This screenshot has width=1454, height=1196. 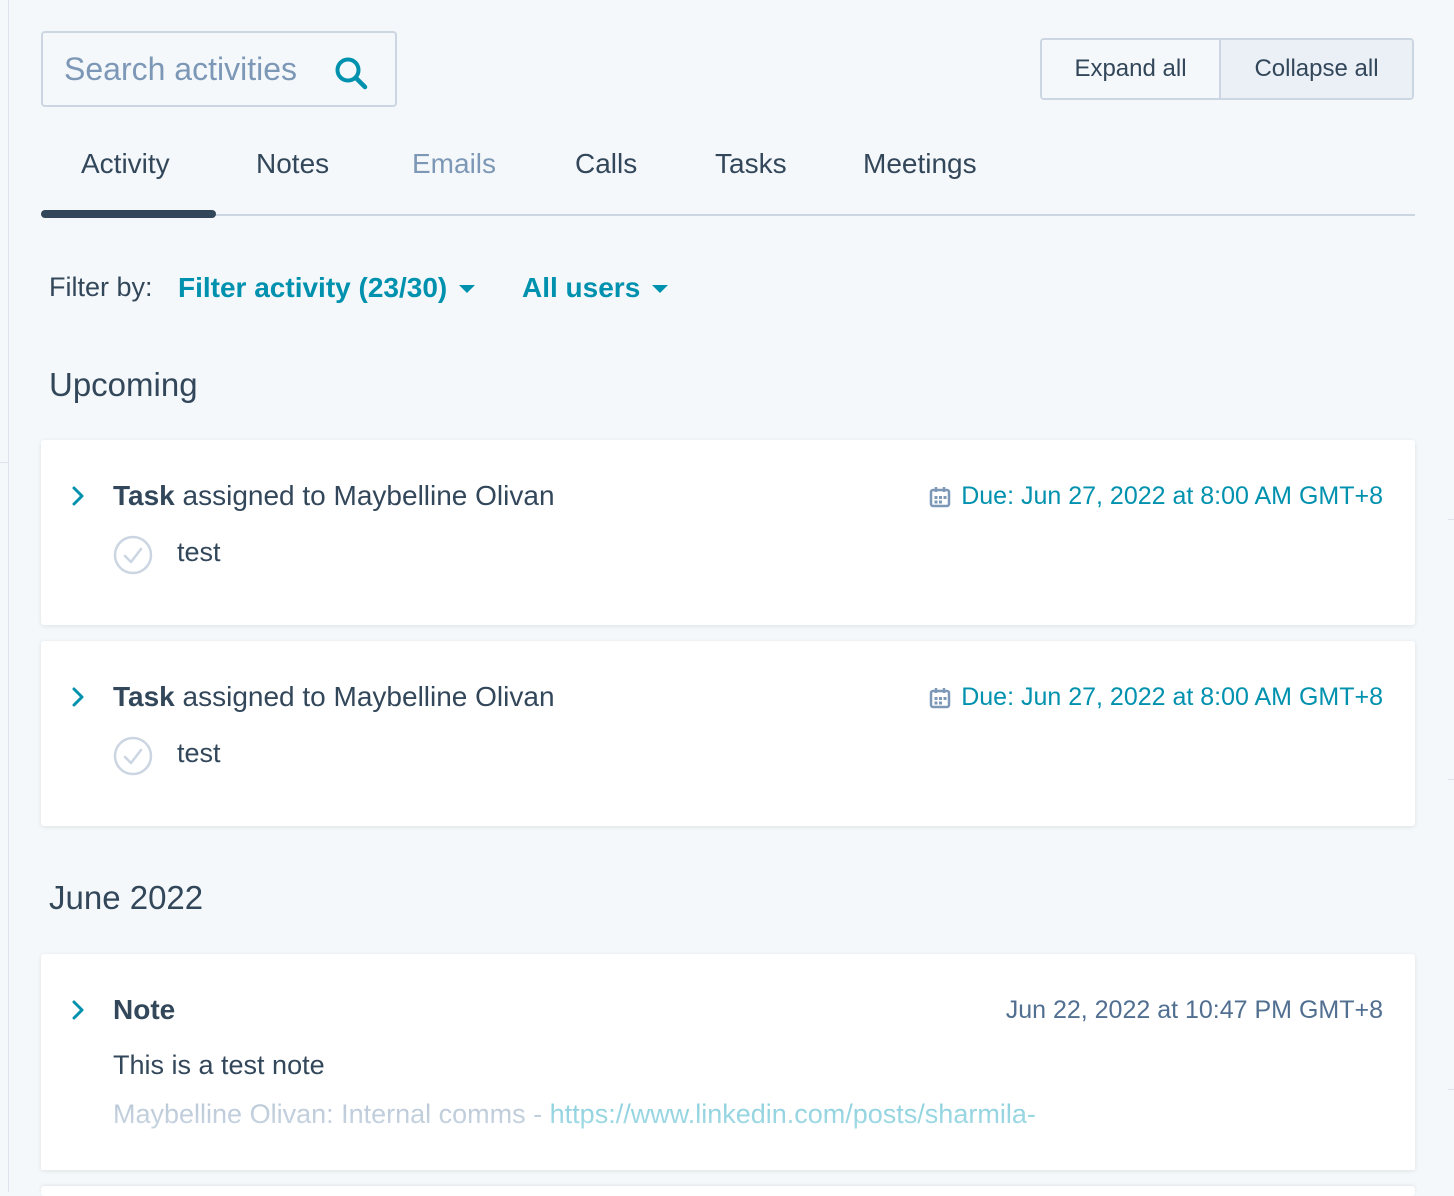 What do you see at coordinates (219, 1065) in the screenshot?
I see `note-body: This is a test note` at bounding box center [219, 1065].